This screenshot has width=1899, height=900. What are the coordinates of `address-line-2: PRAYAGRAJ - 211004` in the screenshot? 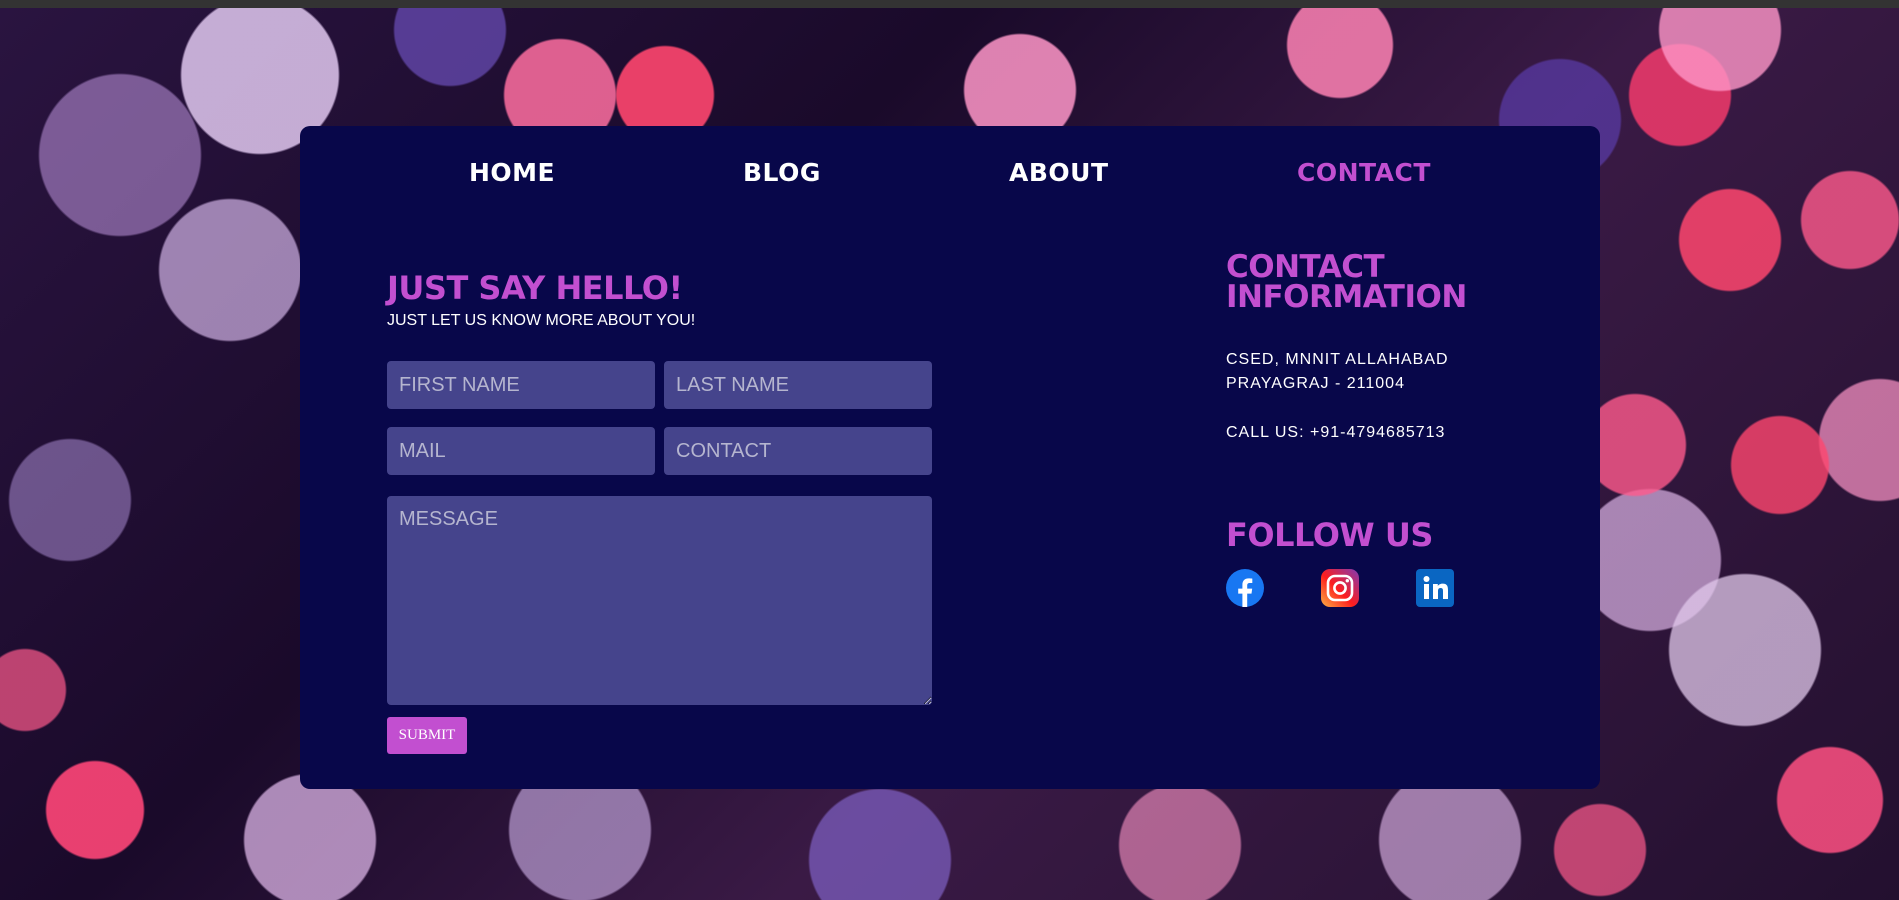 It's located at (1315, 383).